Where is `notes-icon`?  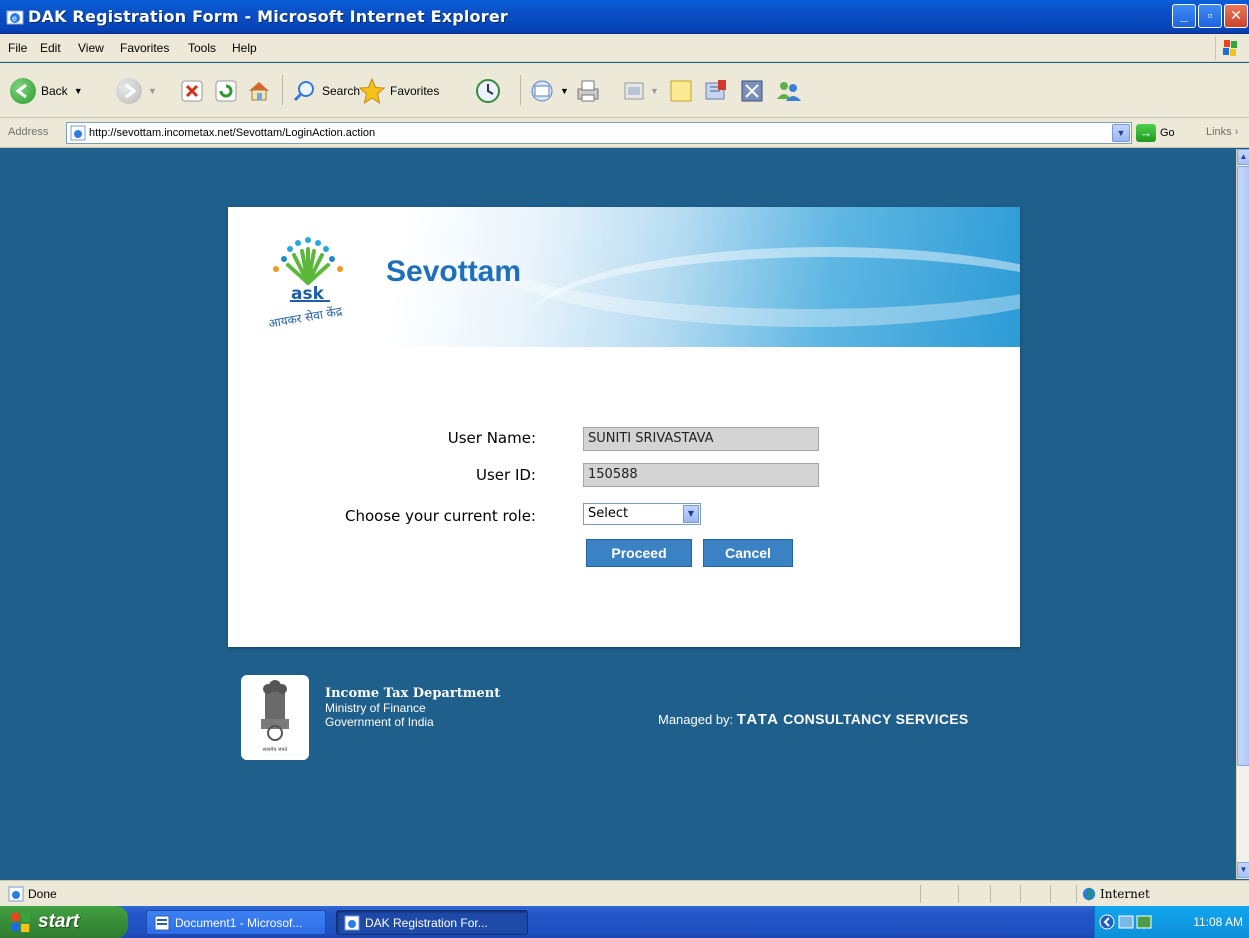
notes-icon is located at coordinates (681, 91).